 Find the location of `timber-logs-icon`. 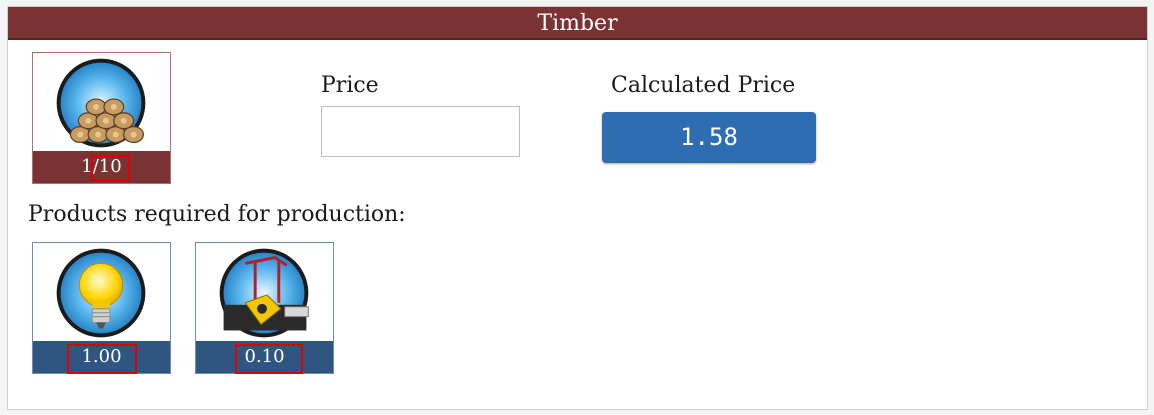

timber-logs-icon is located at coordinates (101, 103).